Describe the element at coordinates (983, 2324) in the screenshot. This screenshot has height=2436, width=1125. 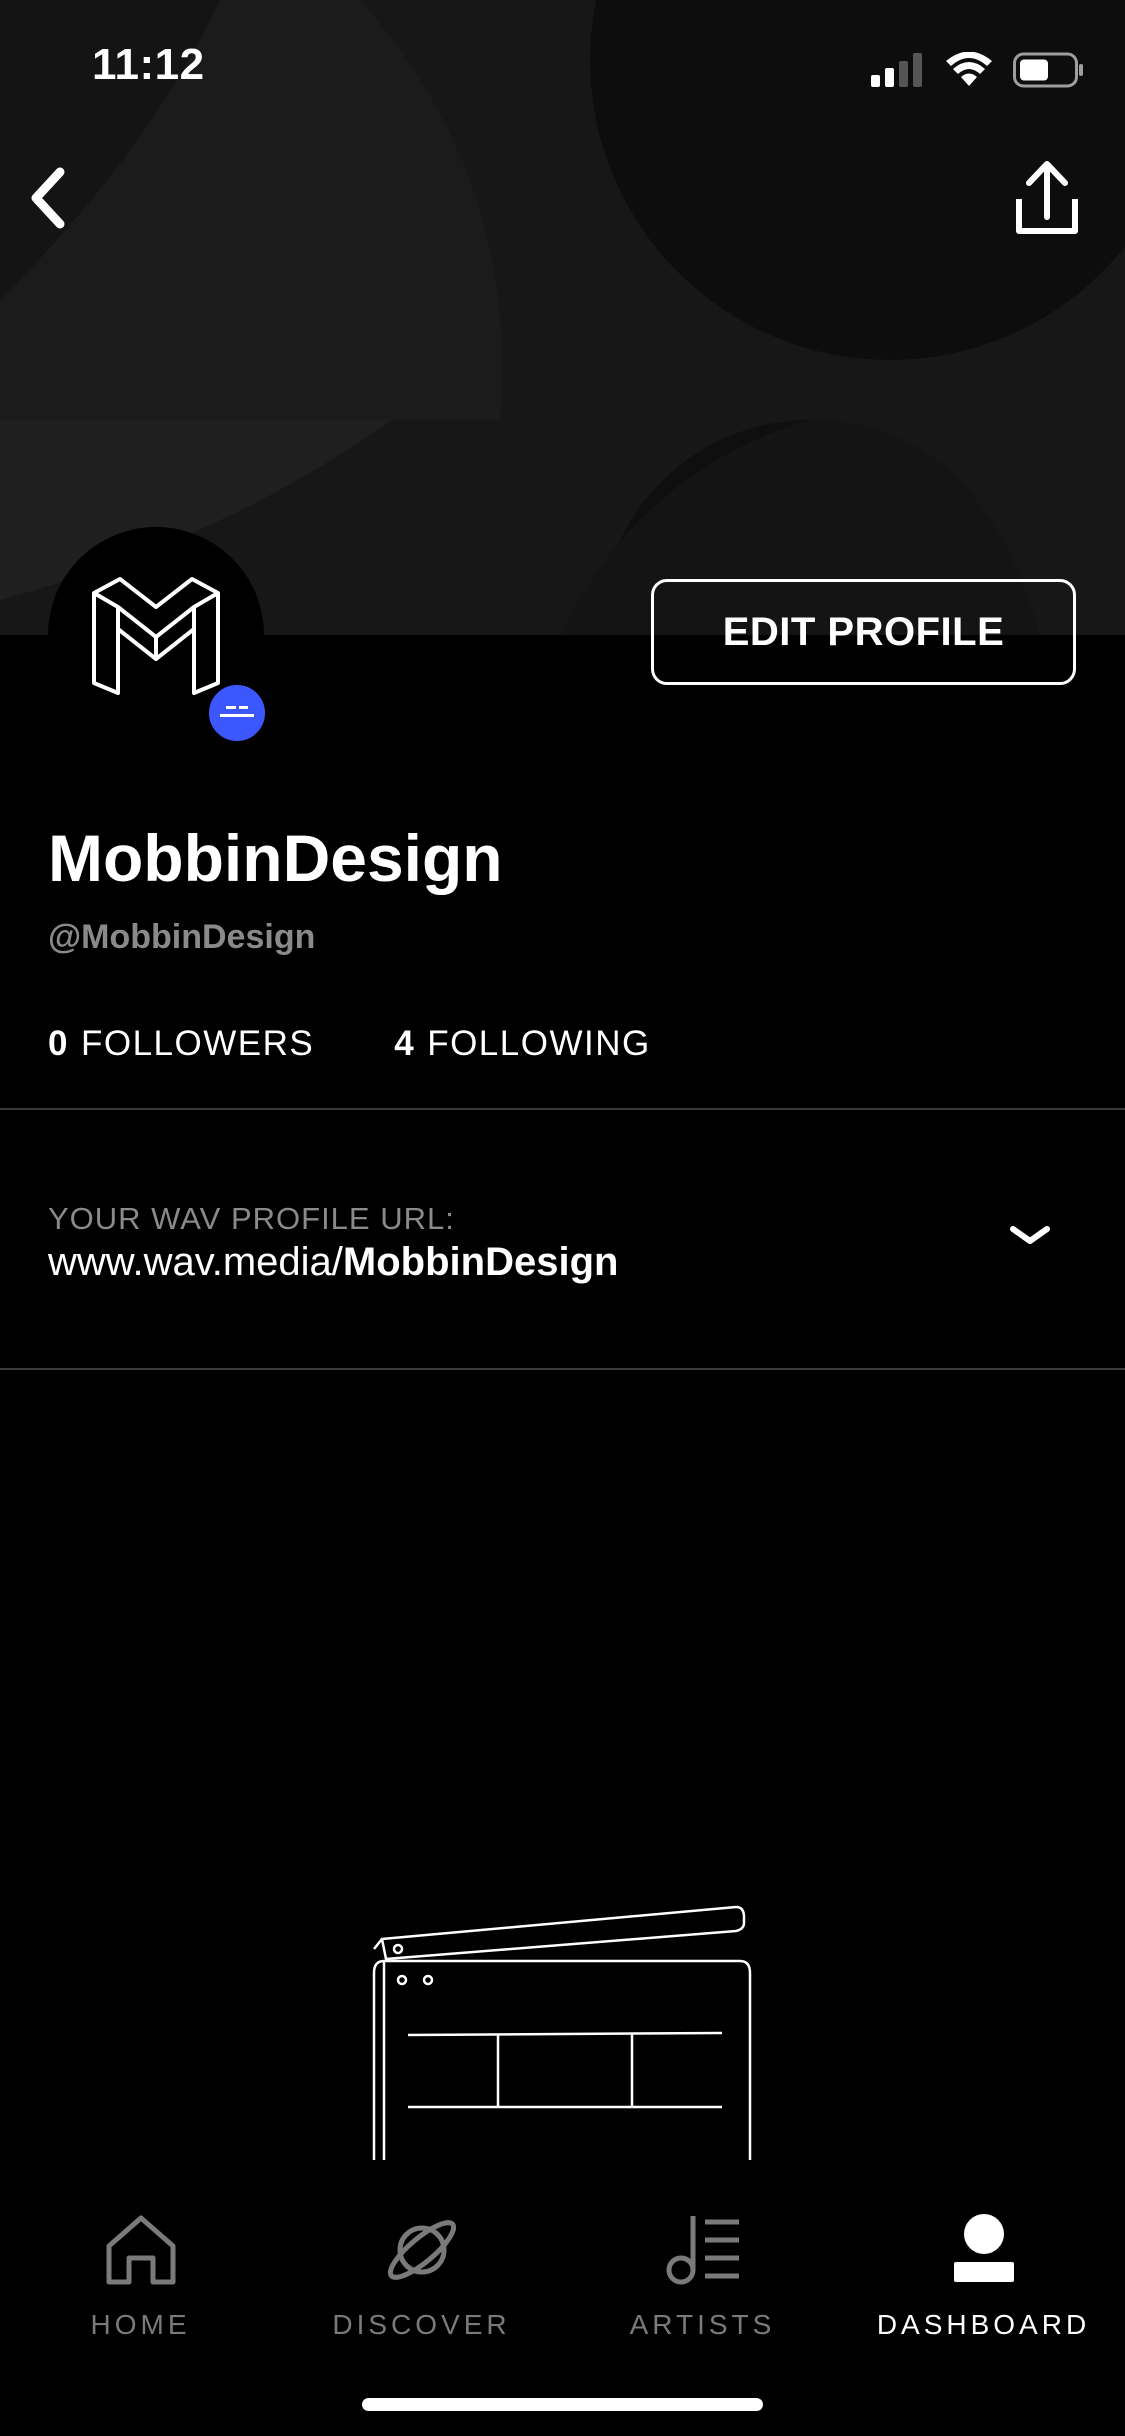
I see `tab-dashboard-label: DASHBOARD` at that location.